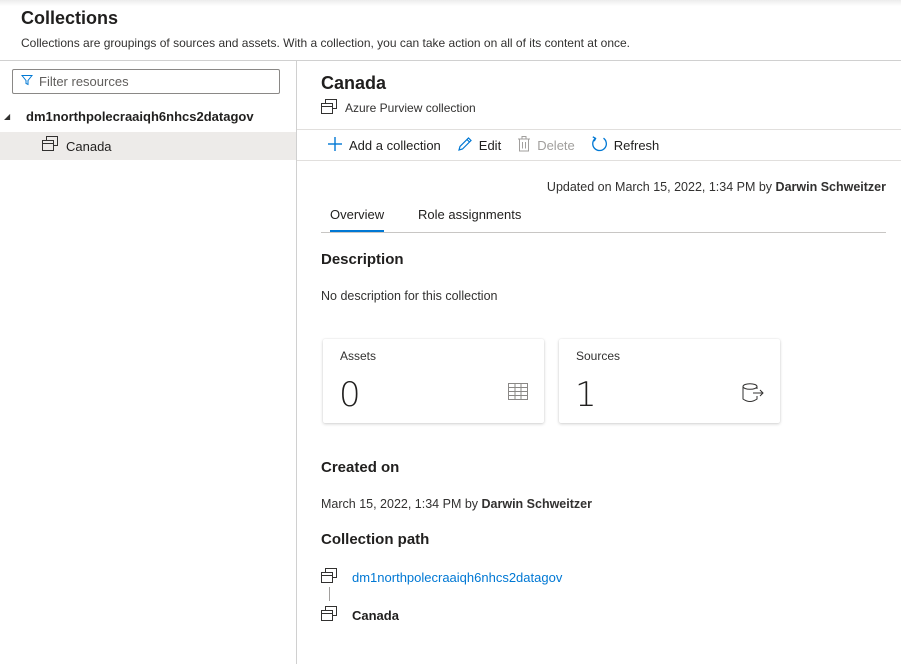 The height and width of the screenshot is (664, 901). I want to click on header-shadow, so click(450, 3).